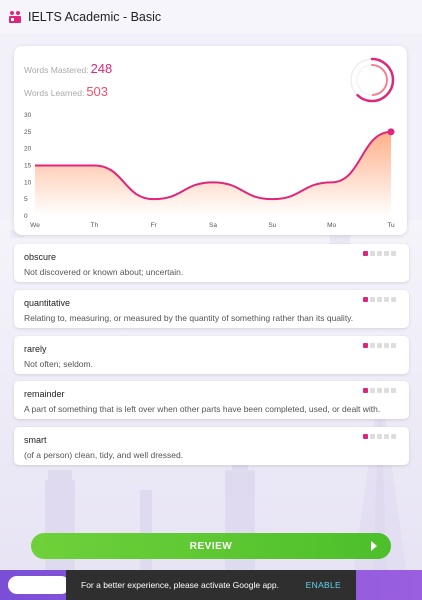 Image resolution: width=422 pixels, height=600 pixels. Describe the element at coordinates (39, 585) in the screenshot. I see `bottom-input-pill` at that location.